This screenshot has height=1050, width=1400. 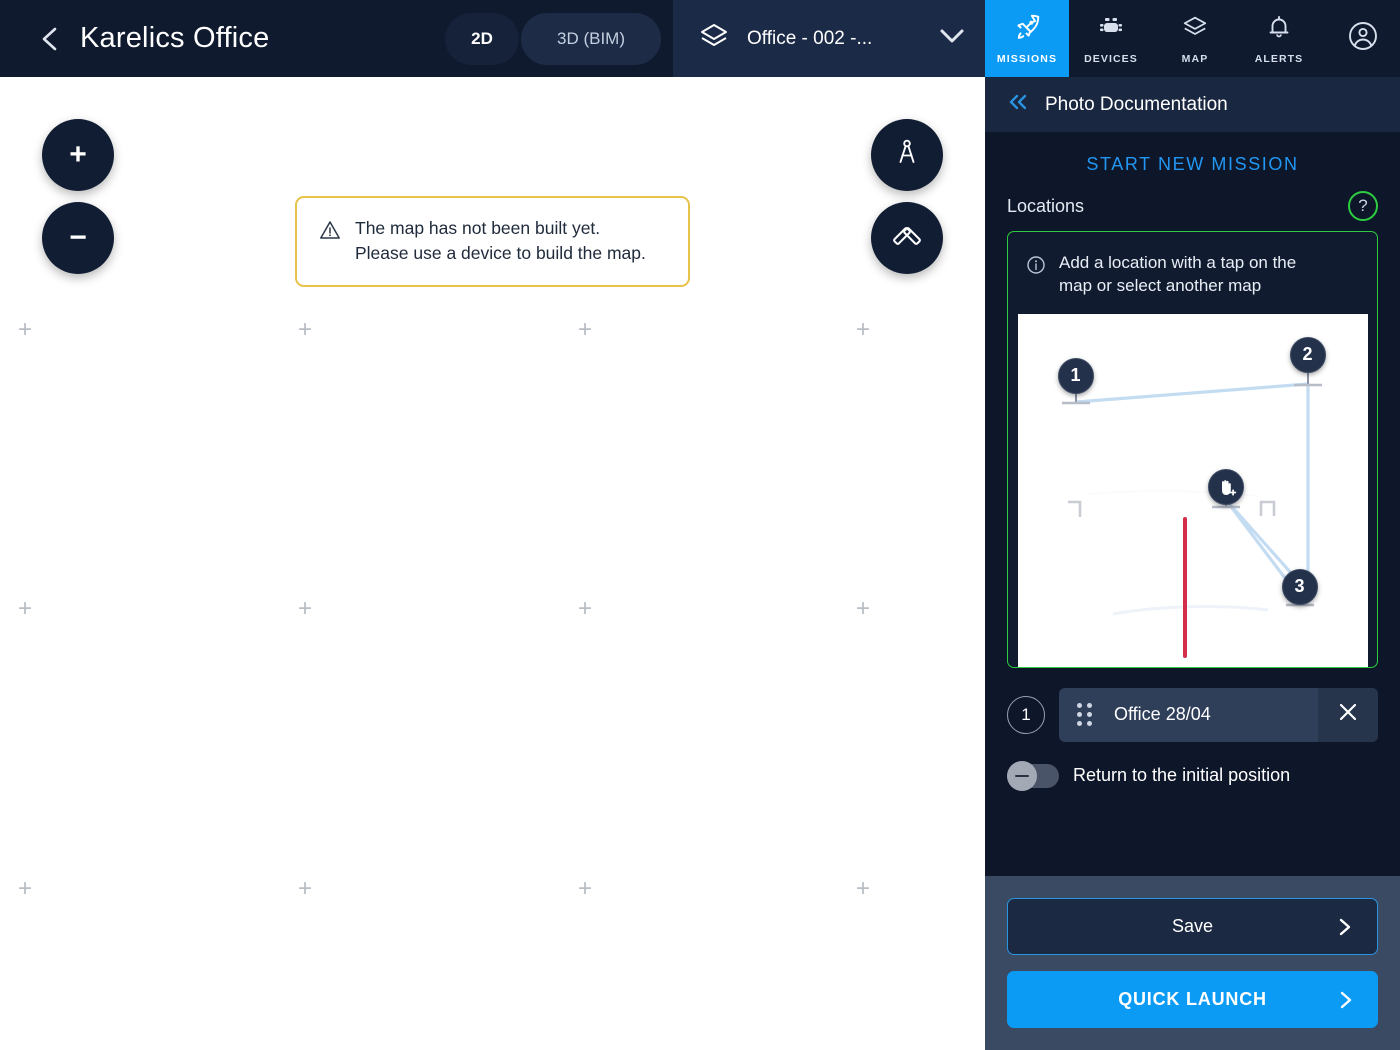 I want to click on zoom-out-button: −, so click(x=78, y=238).